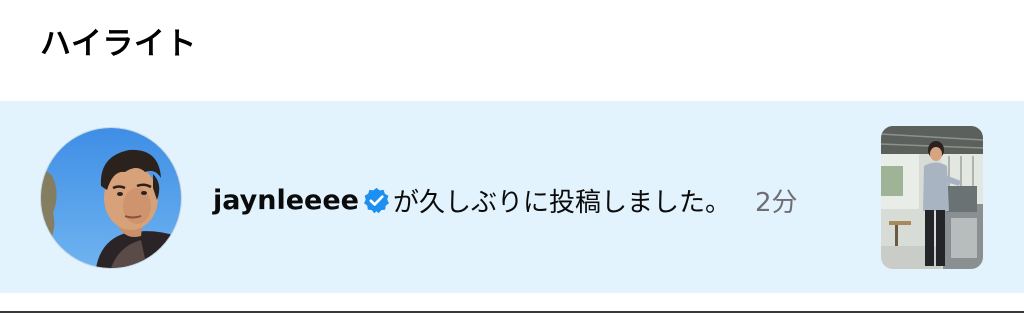 This screenshot has height=315, width=1024. What do you see at coordinates (512, 312) in the screenshot?
I see `bottom-divider` at bounding box center [512, 312].